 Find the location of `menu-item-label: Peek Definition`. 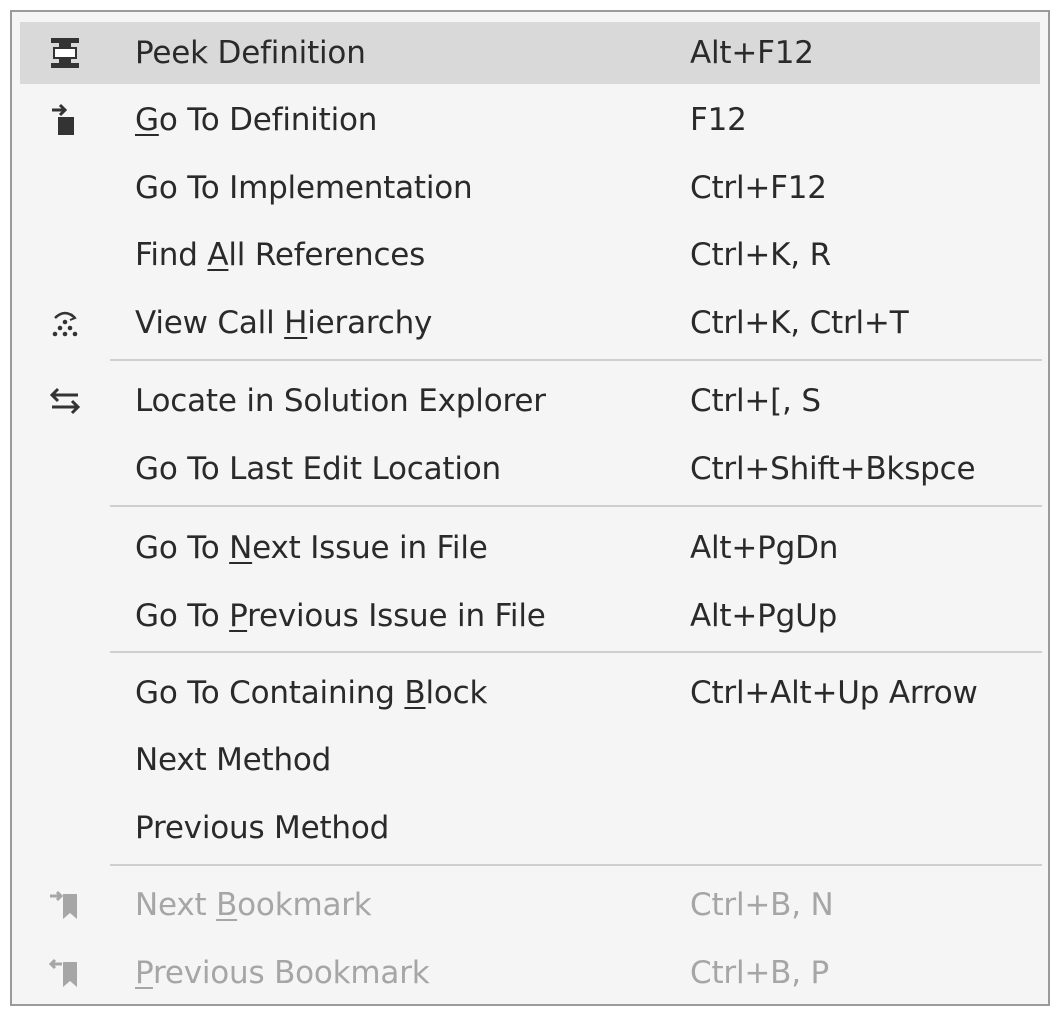

menu-item-label: Peek Definition is located at coordinates (250, 53).